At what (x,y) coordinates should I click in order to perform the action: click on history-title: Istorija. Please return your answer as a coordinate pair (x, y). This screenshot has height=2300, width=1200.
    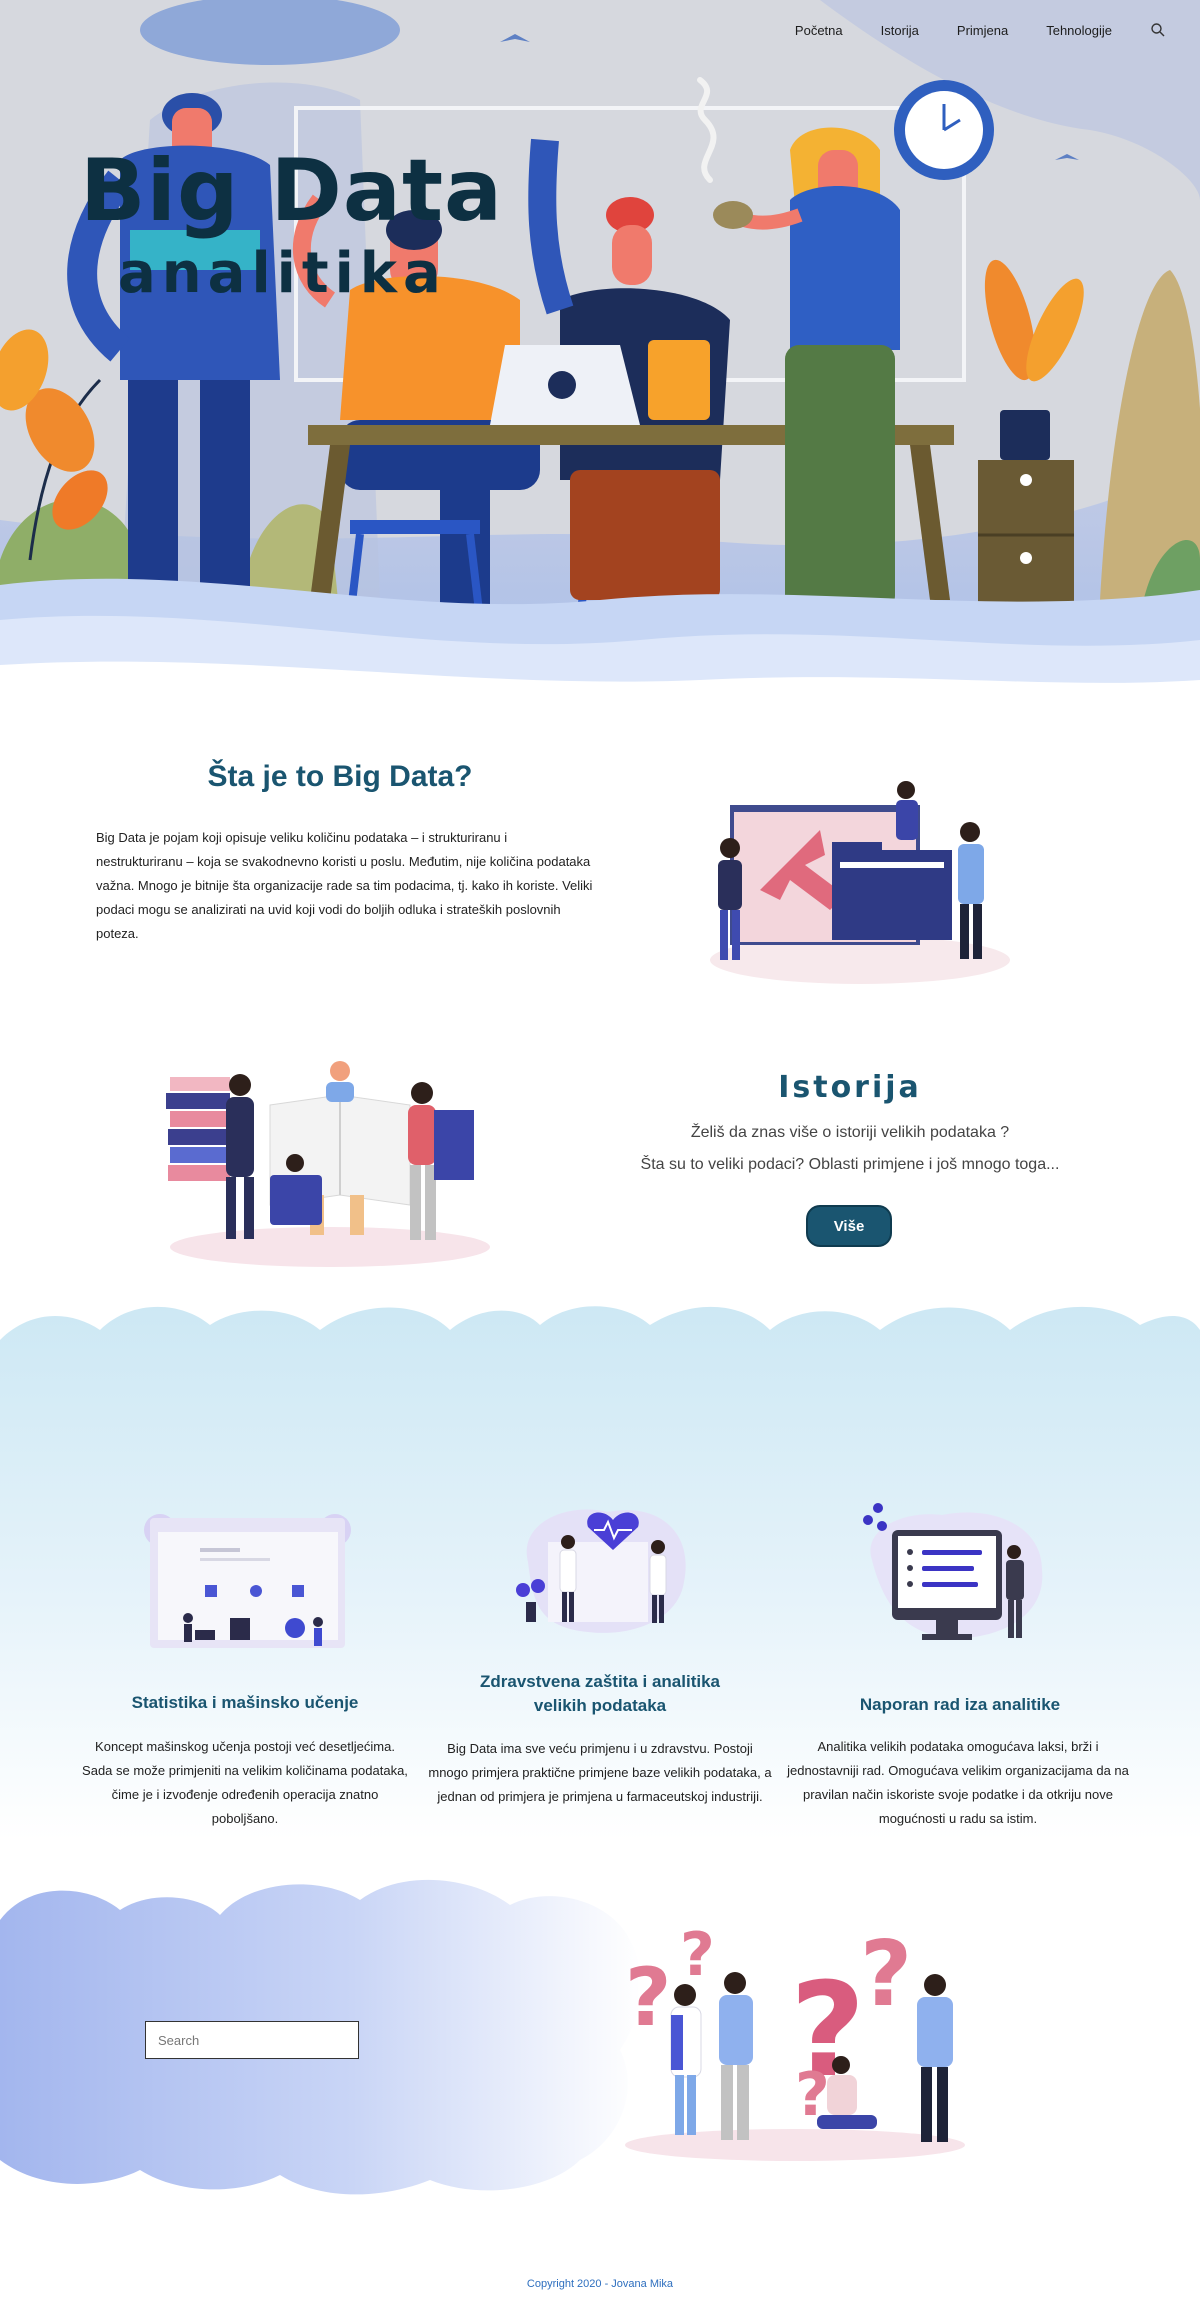
    Looking at the image, I should click on (850, 1087).